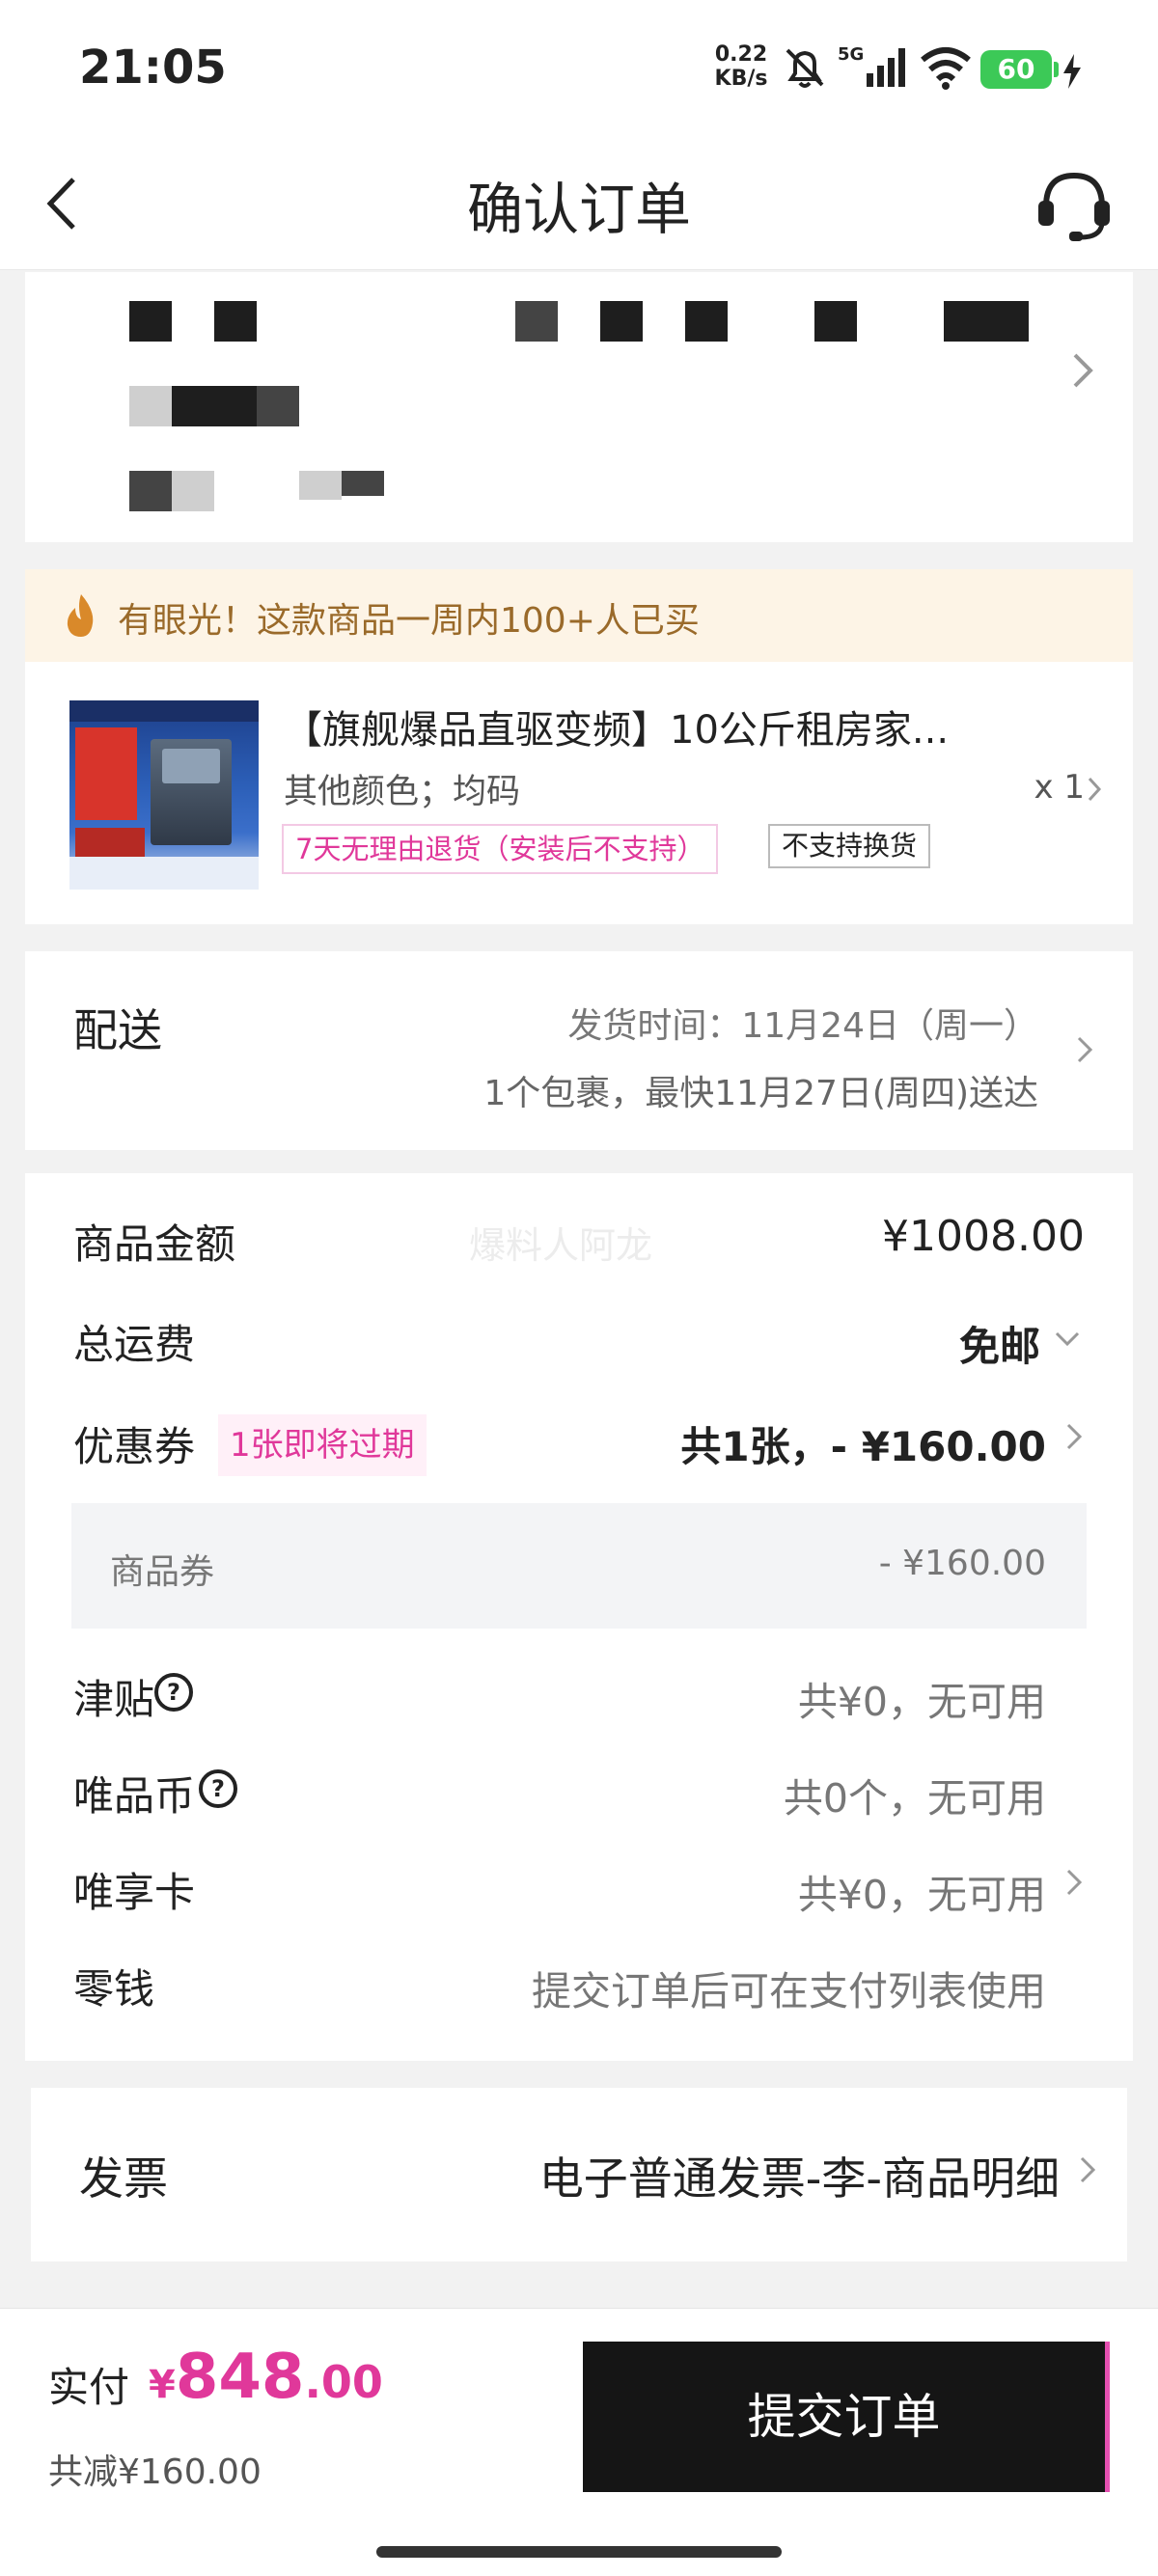 The width and height of the screenshot is (1158, 2576). Describe the element at coordinates (114, 1989) in the screenshot. I see `change-label: 零钱` at that location.